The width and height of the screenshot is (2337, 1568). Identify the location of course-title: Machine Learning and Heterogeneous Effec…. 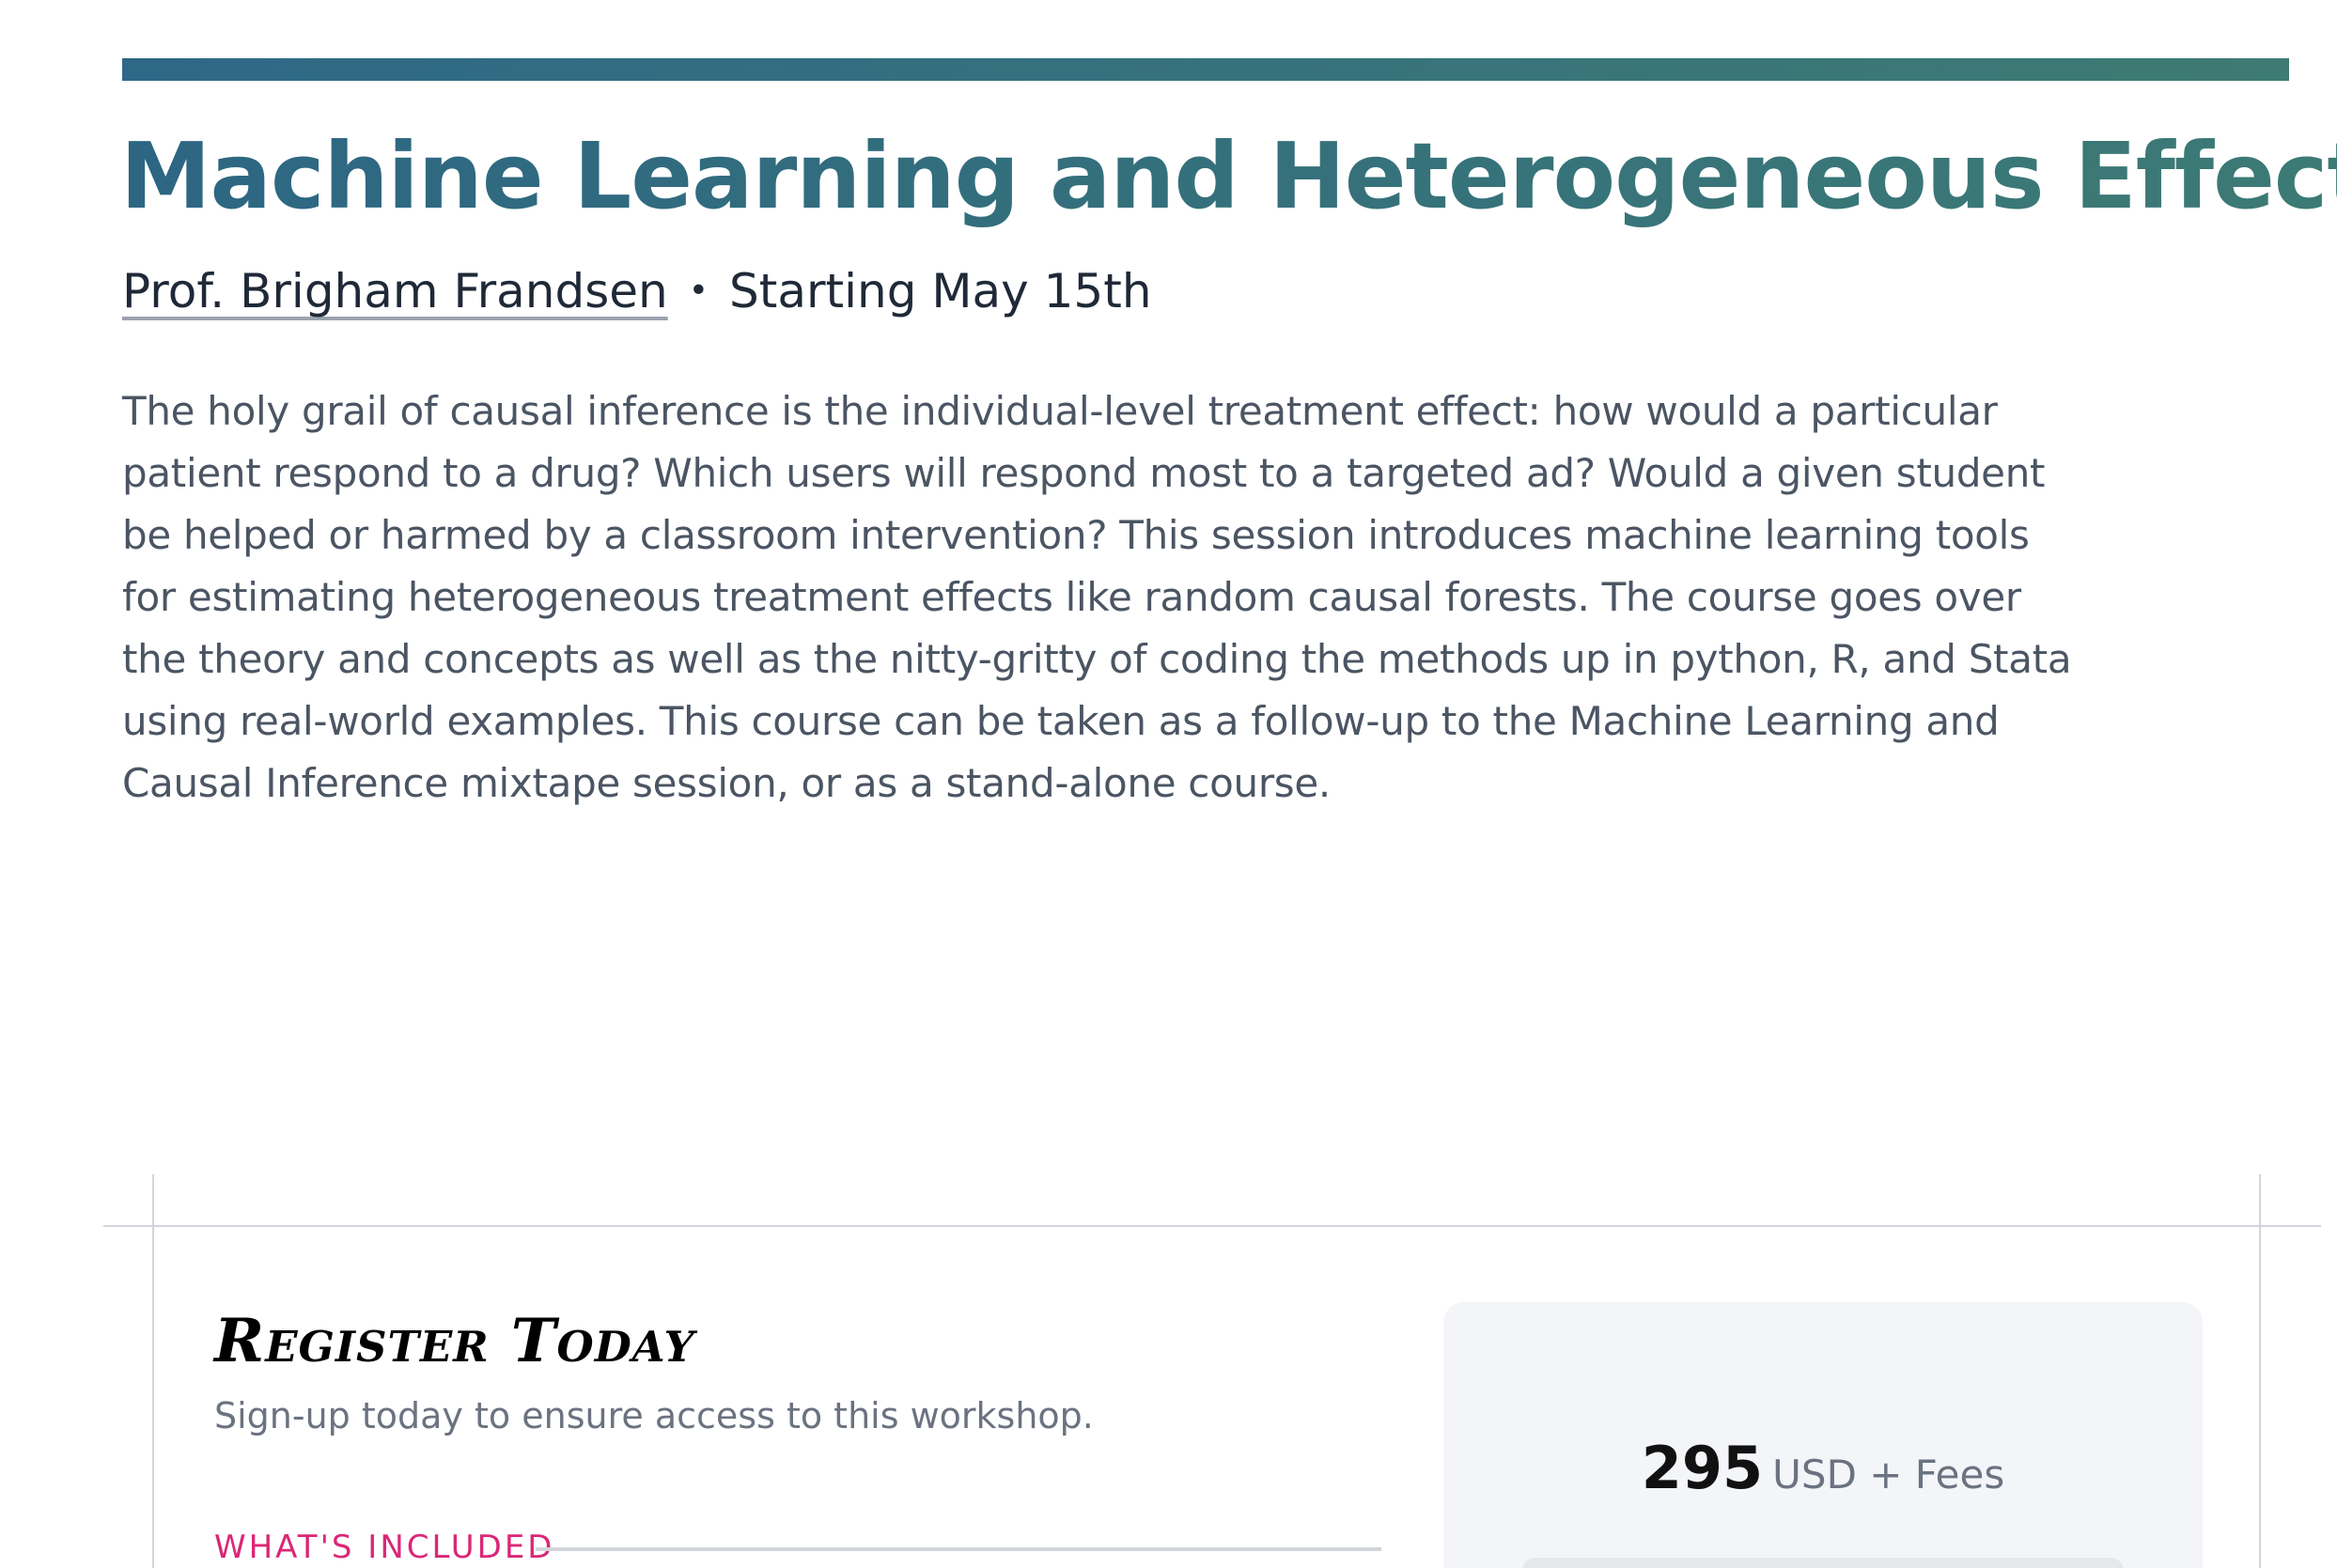
(1228, 176).